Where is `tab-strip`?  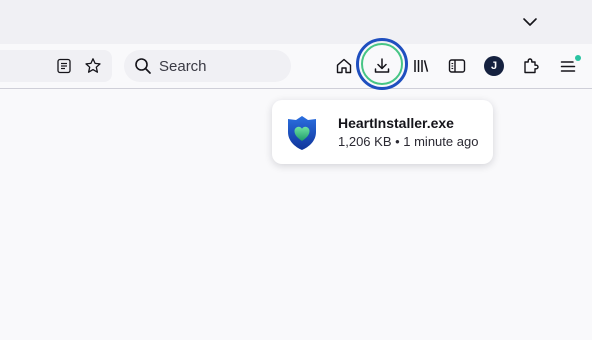 tab-strip is located at coordinates (296, 22).